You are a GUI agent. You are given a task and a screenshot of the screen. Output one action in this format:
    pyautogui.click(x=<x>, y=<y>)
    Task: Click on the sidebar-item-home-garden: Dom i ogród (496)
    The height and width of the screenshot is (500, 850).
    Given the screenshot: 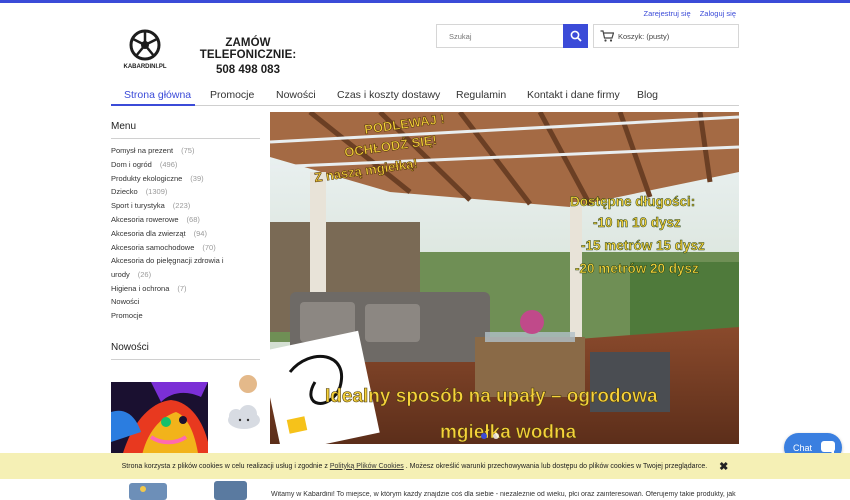 What is the action you would take?
    pyautogui.click(x=144, y=165)
    